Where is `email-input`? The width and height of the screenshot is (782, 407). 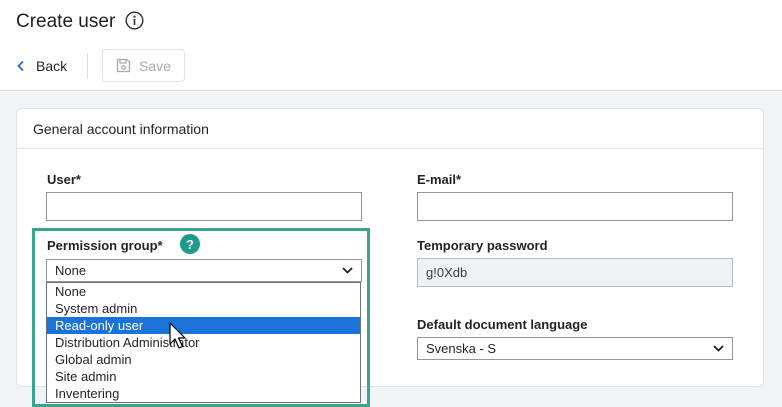 email-input is located at coordinates (575, 206).